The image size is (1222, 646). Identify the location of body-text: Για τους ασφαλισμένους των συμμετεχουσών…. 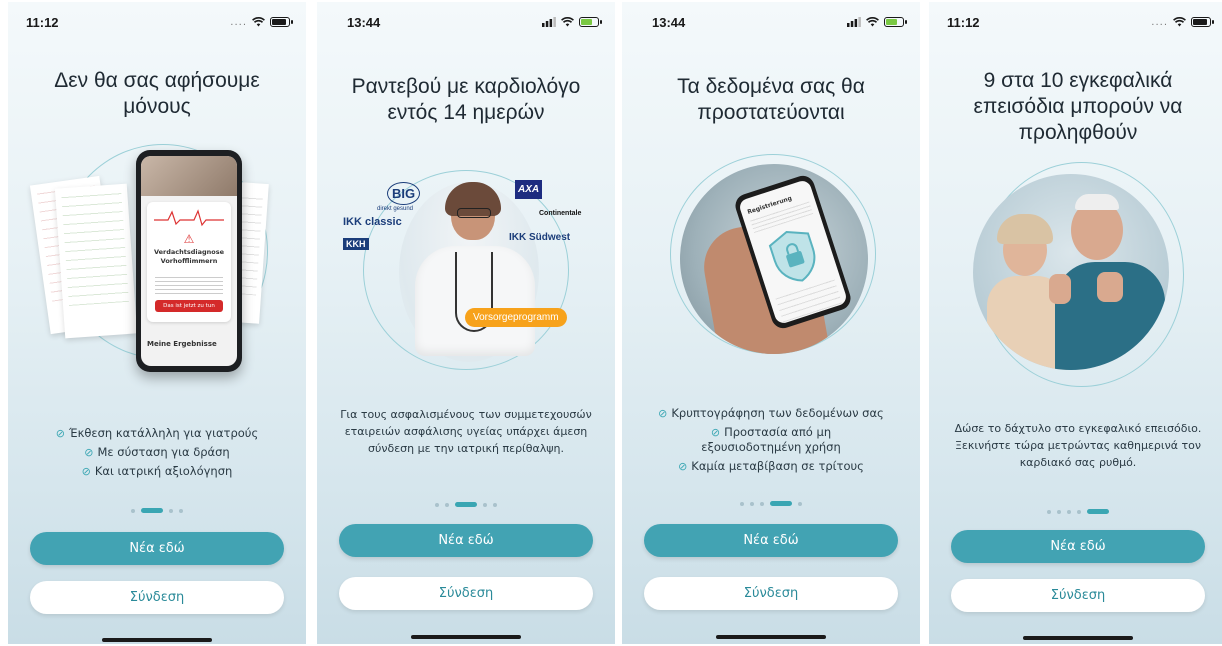
(466, 431).